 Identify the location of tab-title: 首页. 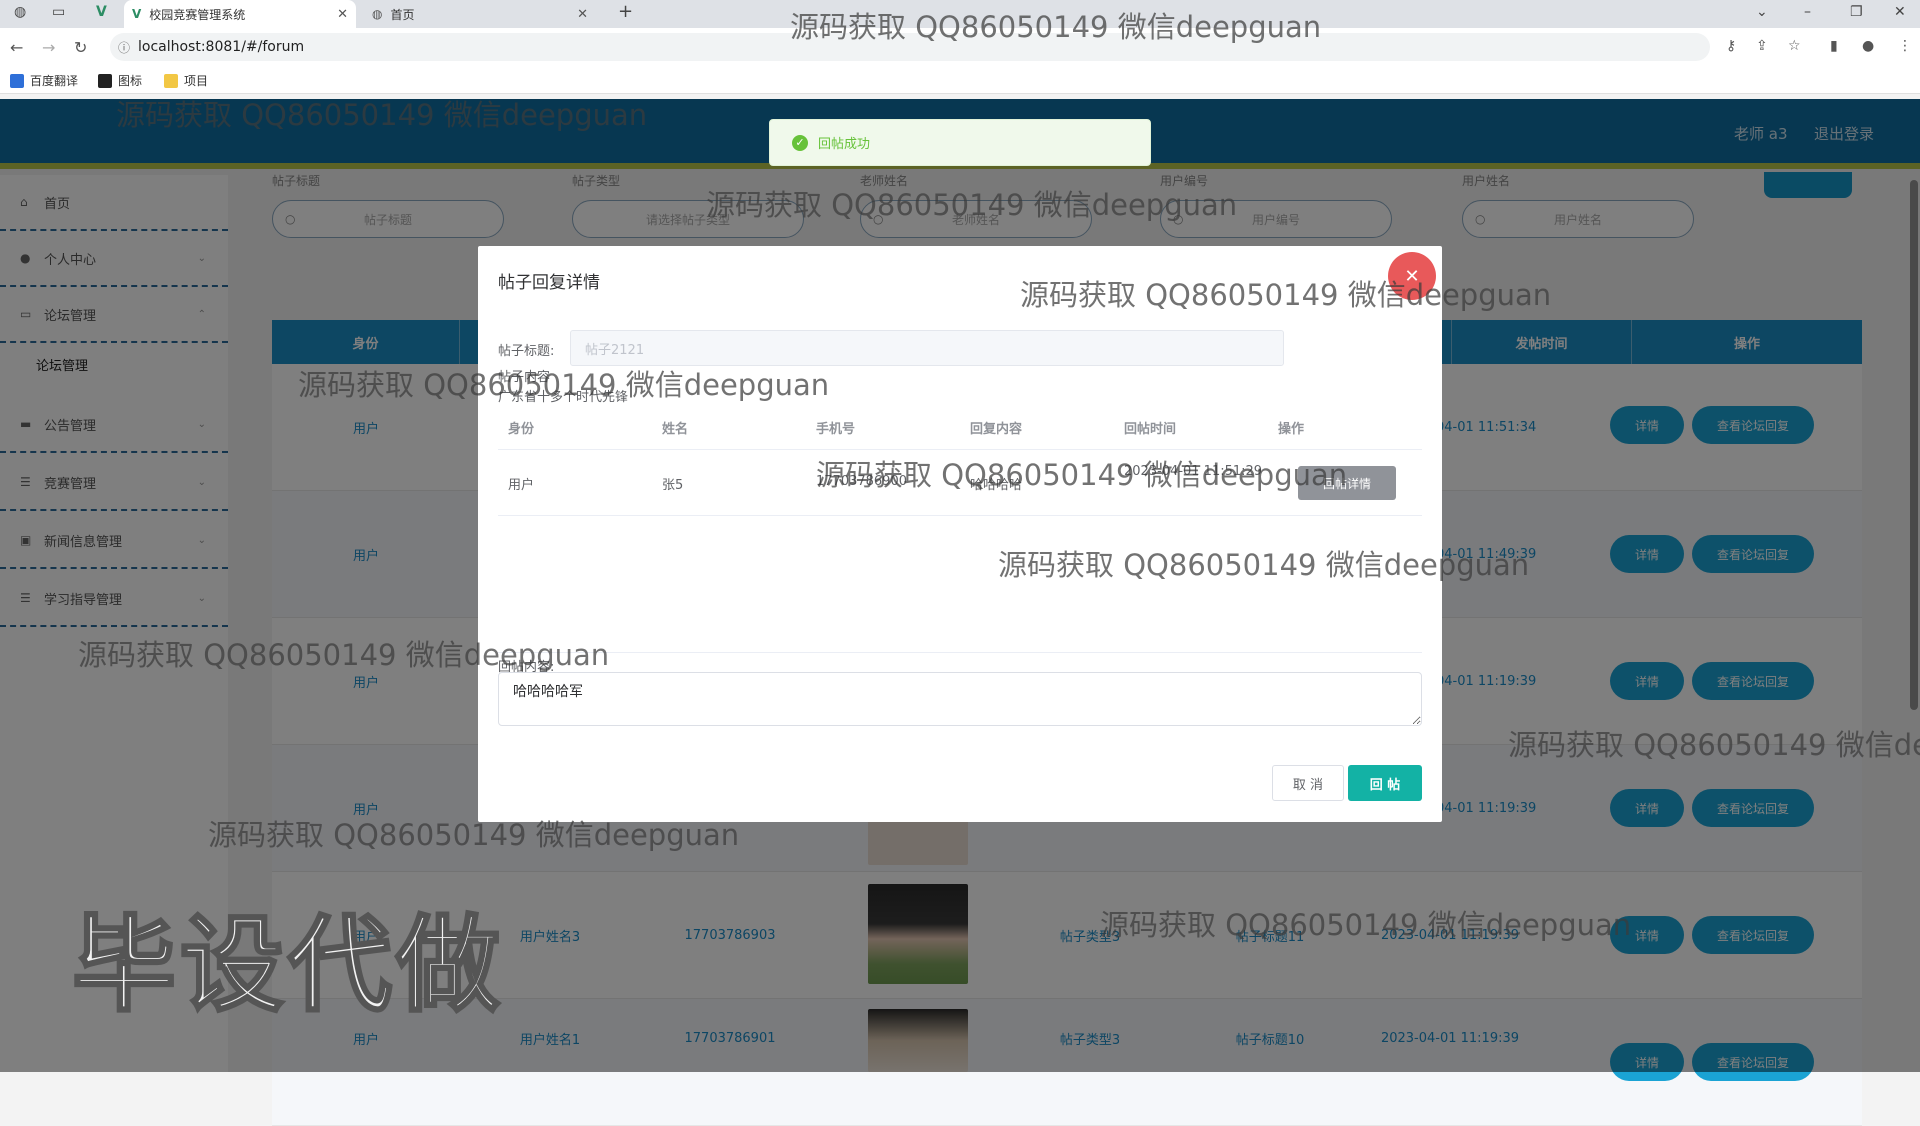
(402, 14).